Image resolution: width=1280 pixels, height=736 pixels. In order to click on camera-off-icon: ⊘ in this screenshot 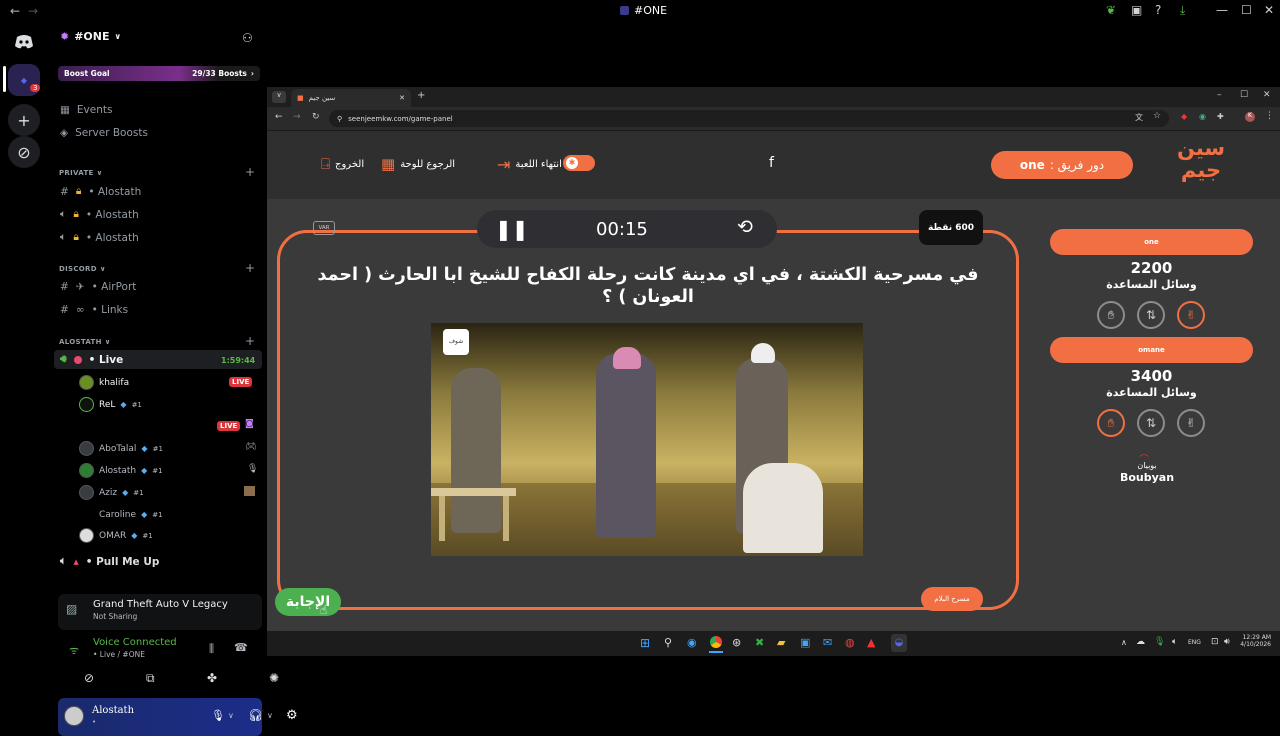, I will do `click(89, 678)`.